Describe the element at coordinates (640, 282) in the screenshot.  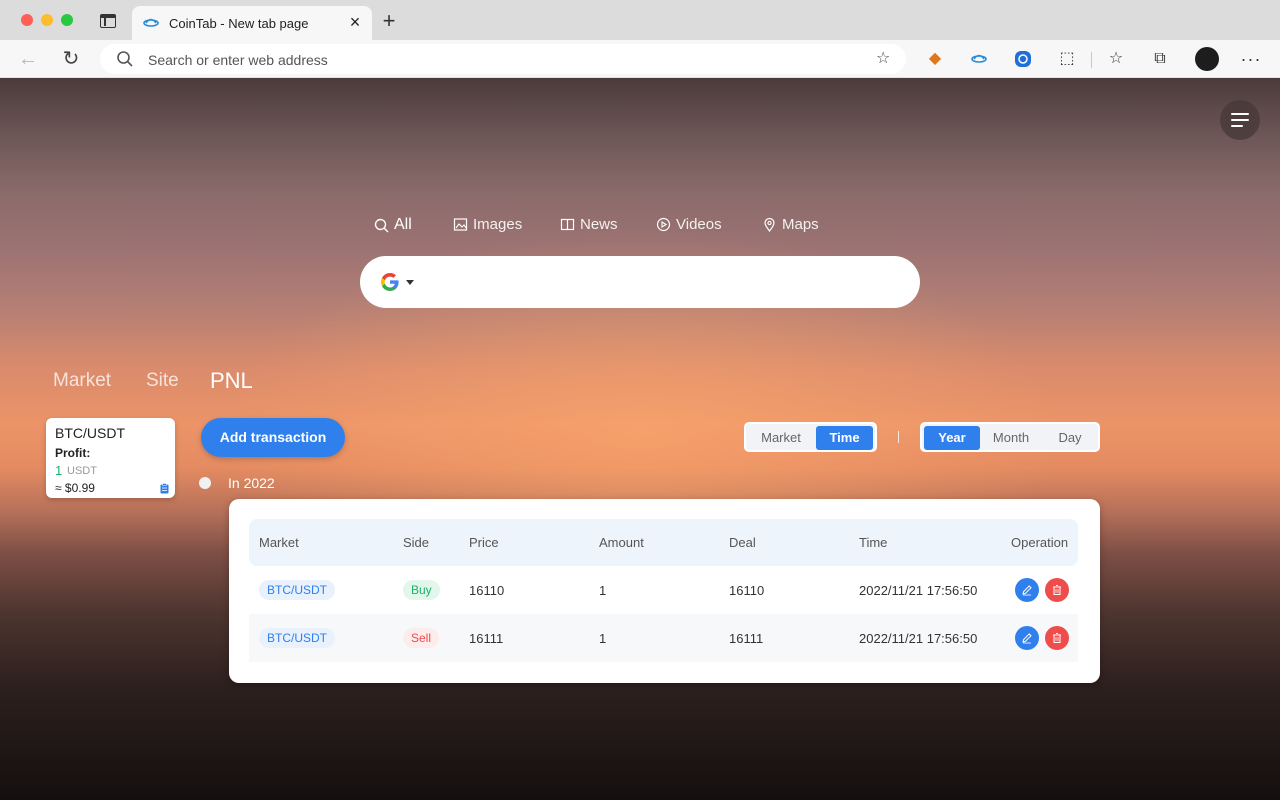
I see `web-search-input` at that location.